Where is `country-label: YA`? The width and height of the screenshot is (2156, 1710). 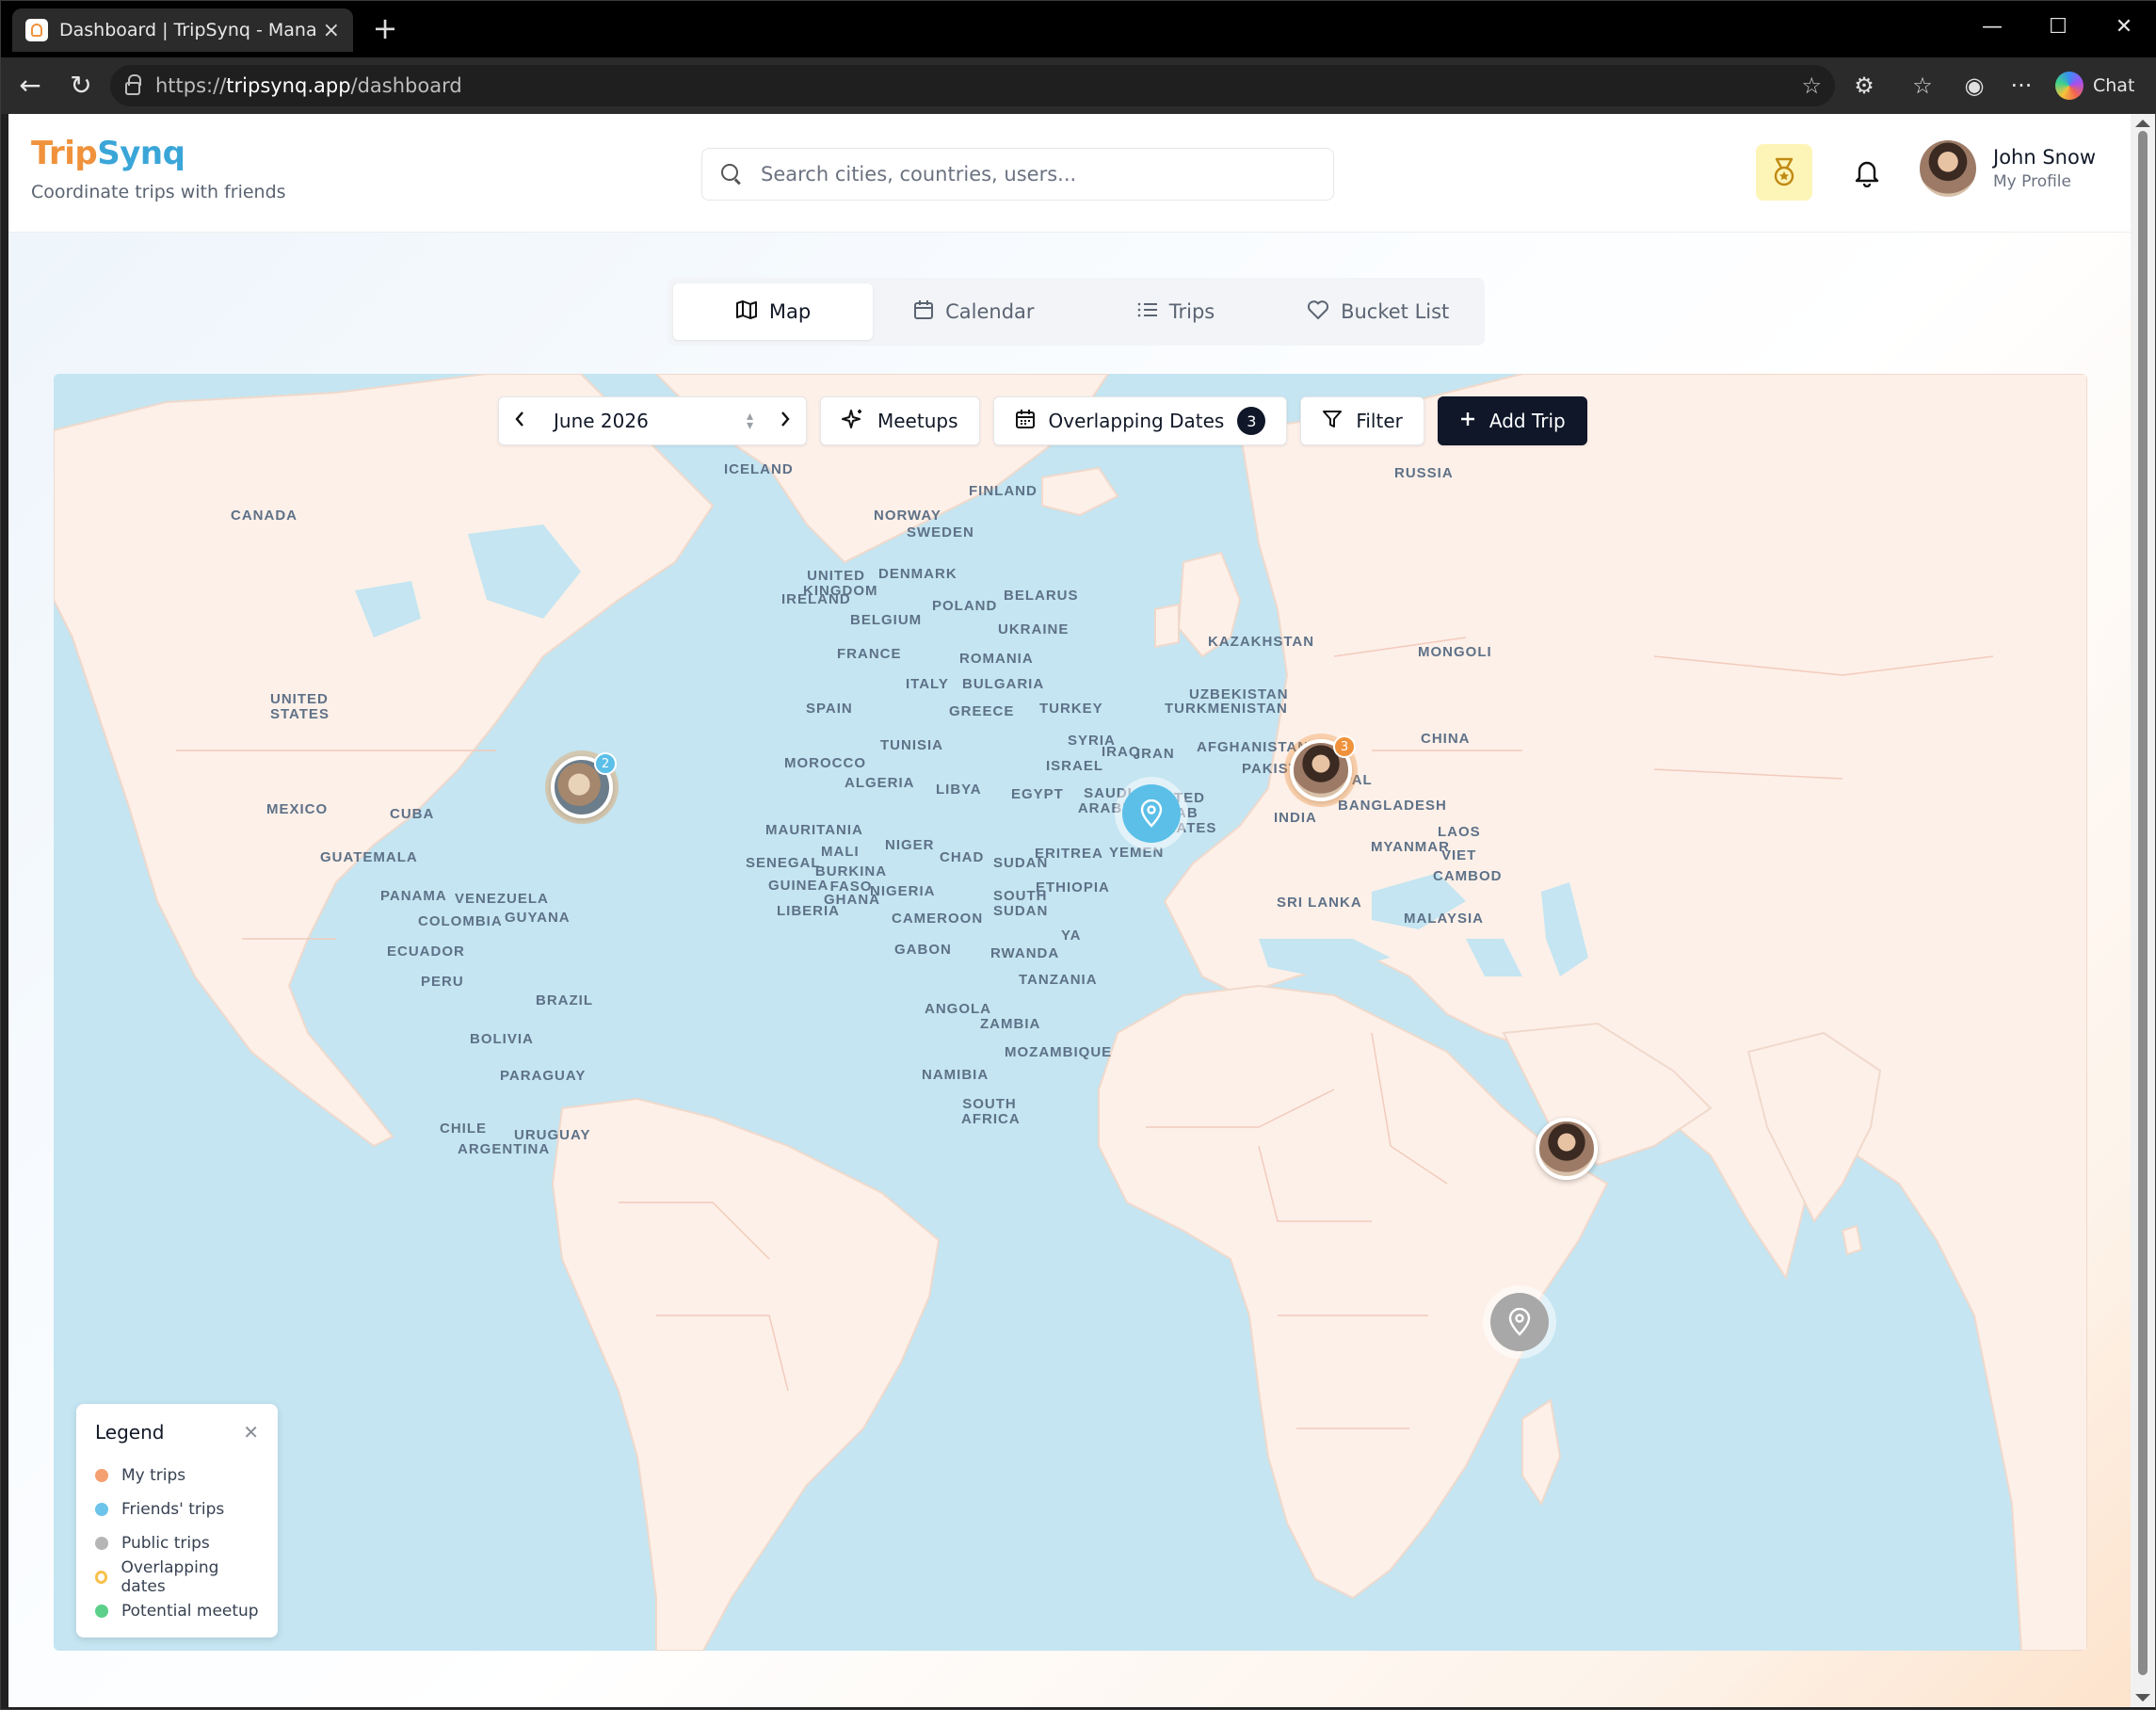
country-label: YA is located at coordinates (1071, 936).